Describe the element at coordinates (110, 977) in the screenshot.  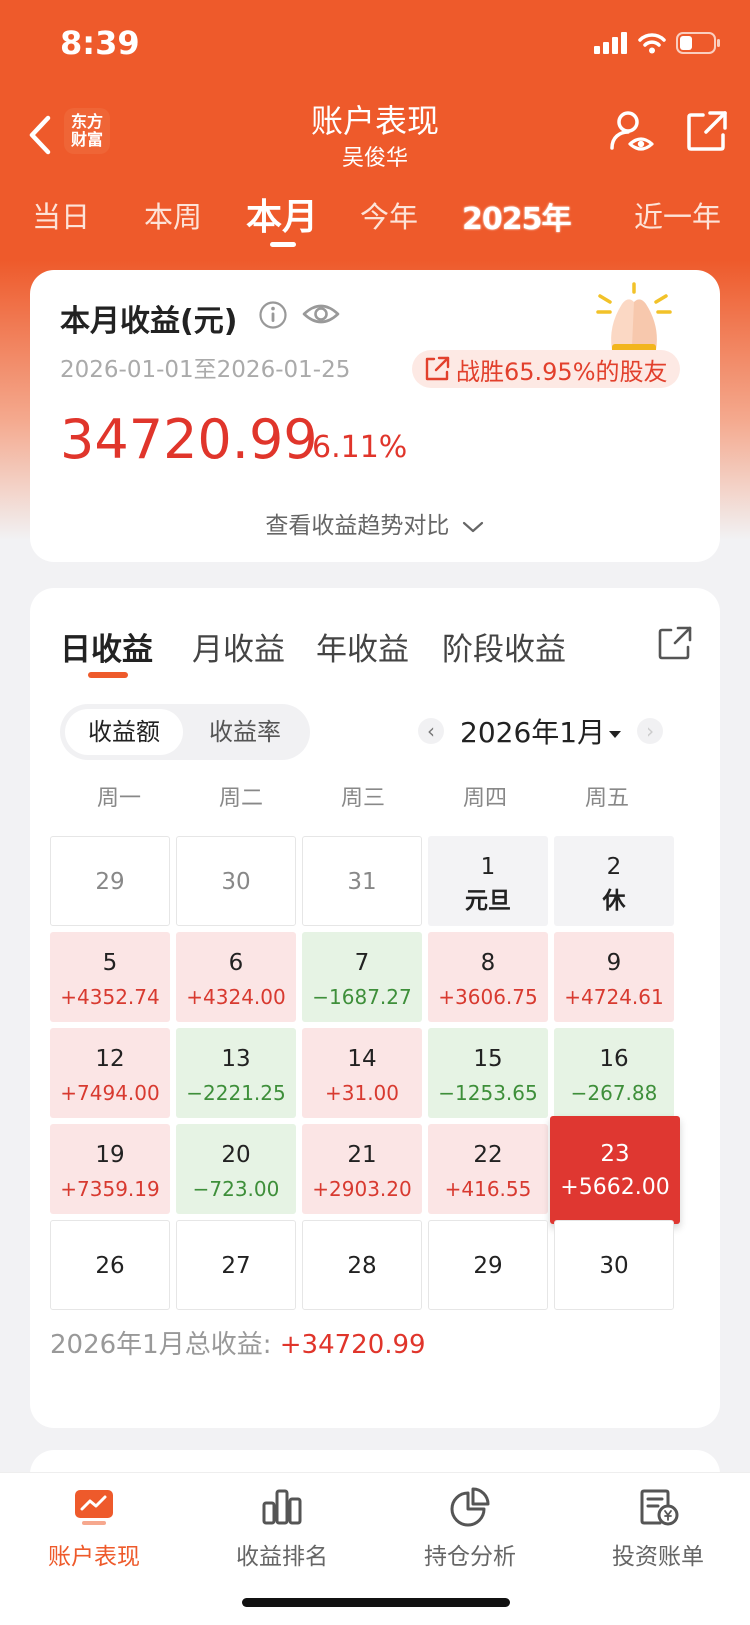
I see `calendar-cell: 5 +4352.74` at that location.